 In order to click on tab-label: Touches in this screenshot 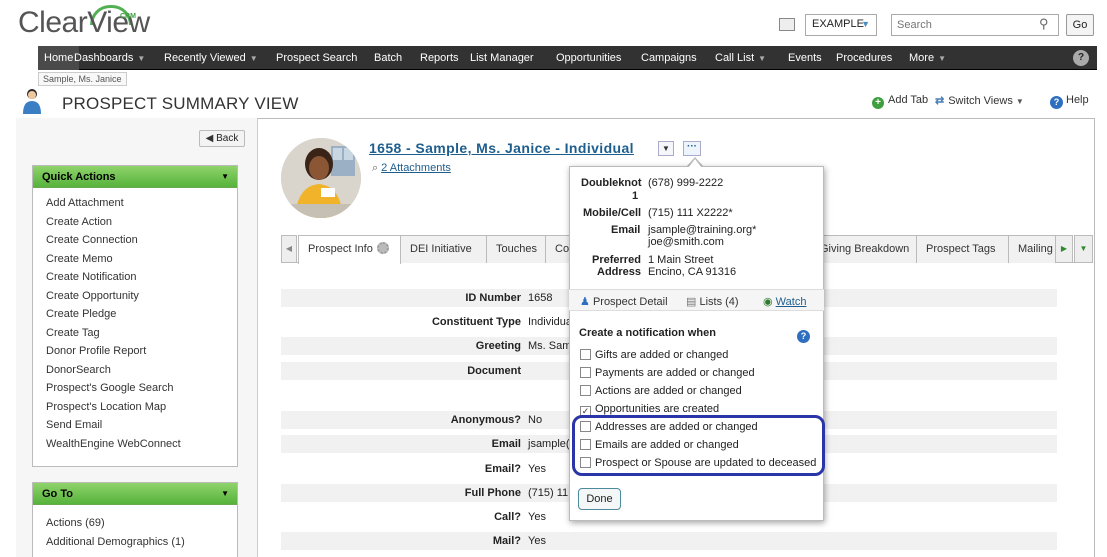, I will do `click(516, 249)`.